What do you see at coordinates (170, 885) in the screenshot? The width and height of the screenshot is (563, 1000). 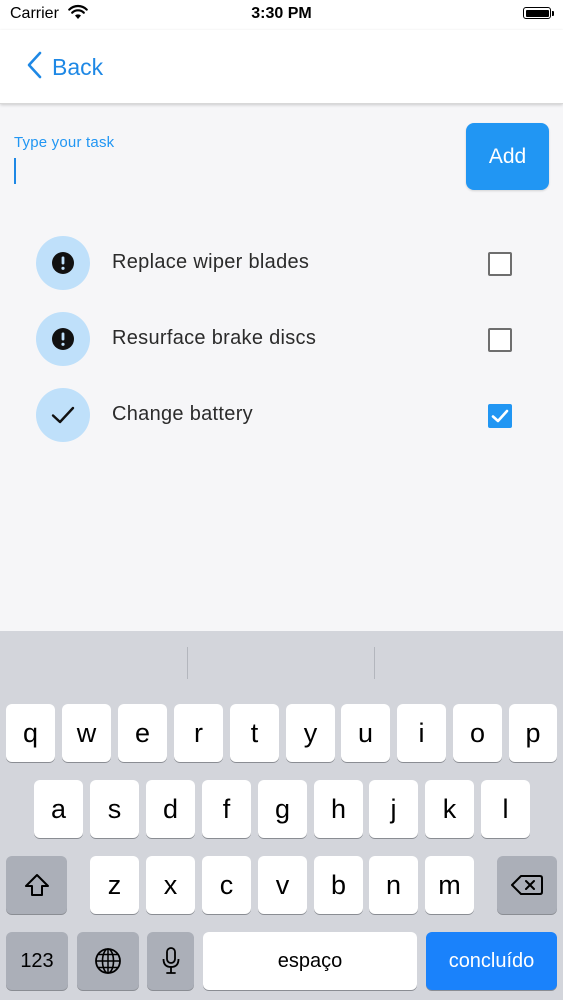 I see `key-x: x` at bounding box center [170, 885].